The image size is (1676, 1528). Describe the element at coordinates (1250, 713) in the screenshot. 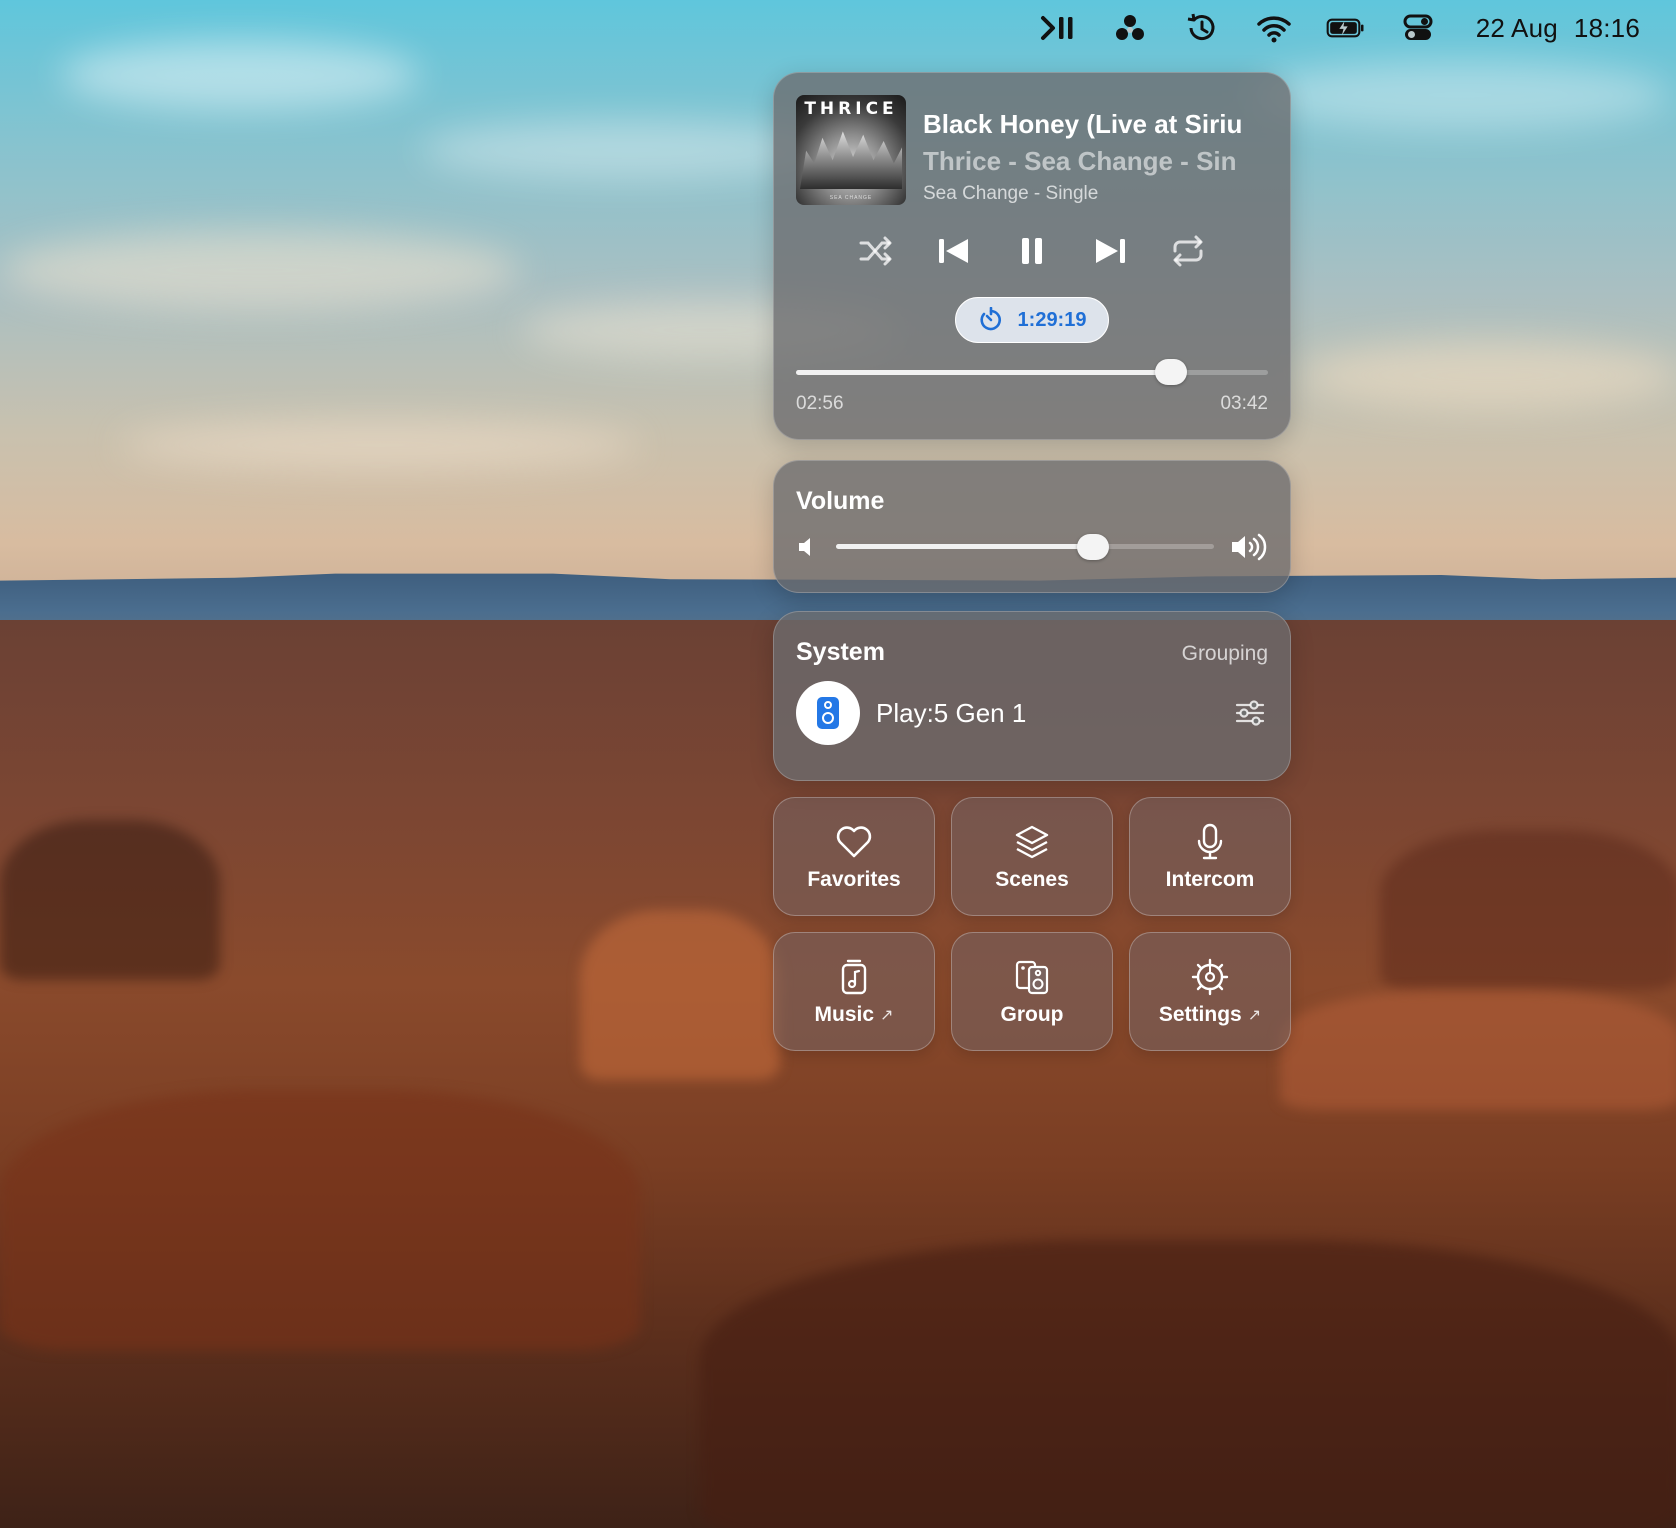

I see `equalizer-settings-icon` at that location.